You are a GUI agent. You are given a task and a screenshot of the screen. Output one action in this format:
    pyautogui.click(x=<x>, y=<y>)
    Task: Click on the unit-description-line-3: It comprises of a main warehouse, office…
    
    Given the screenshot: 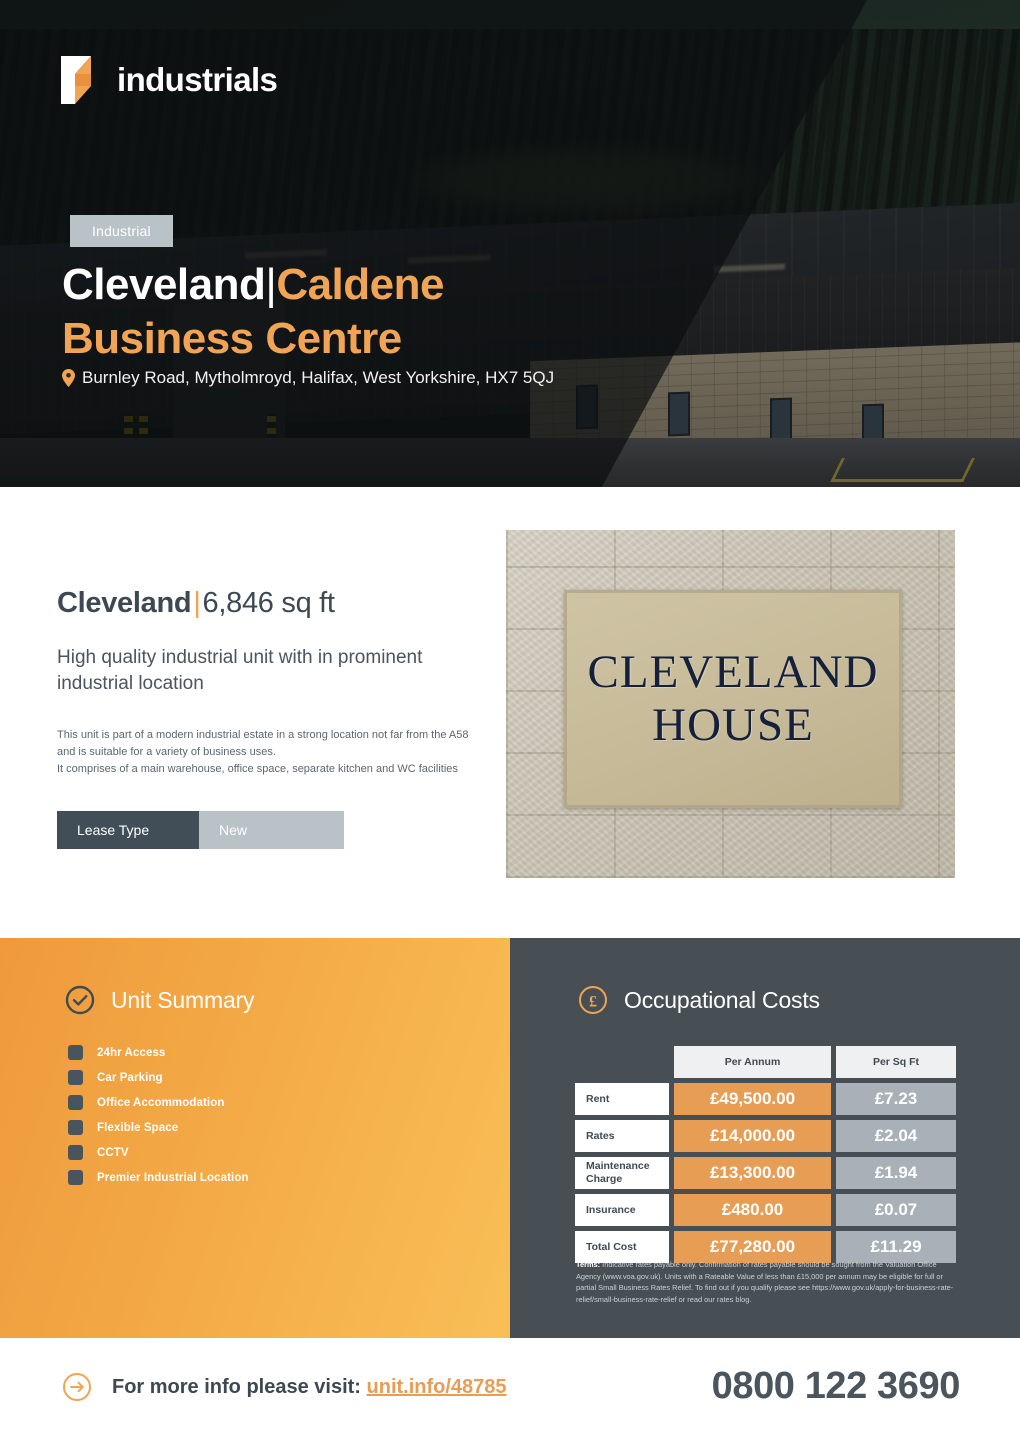 What is the action you would take?
    pyautogui.click(x=257, y=768)
    